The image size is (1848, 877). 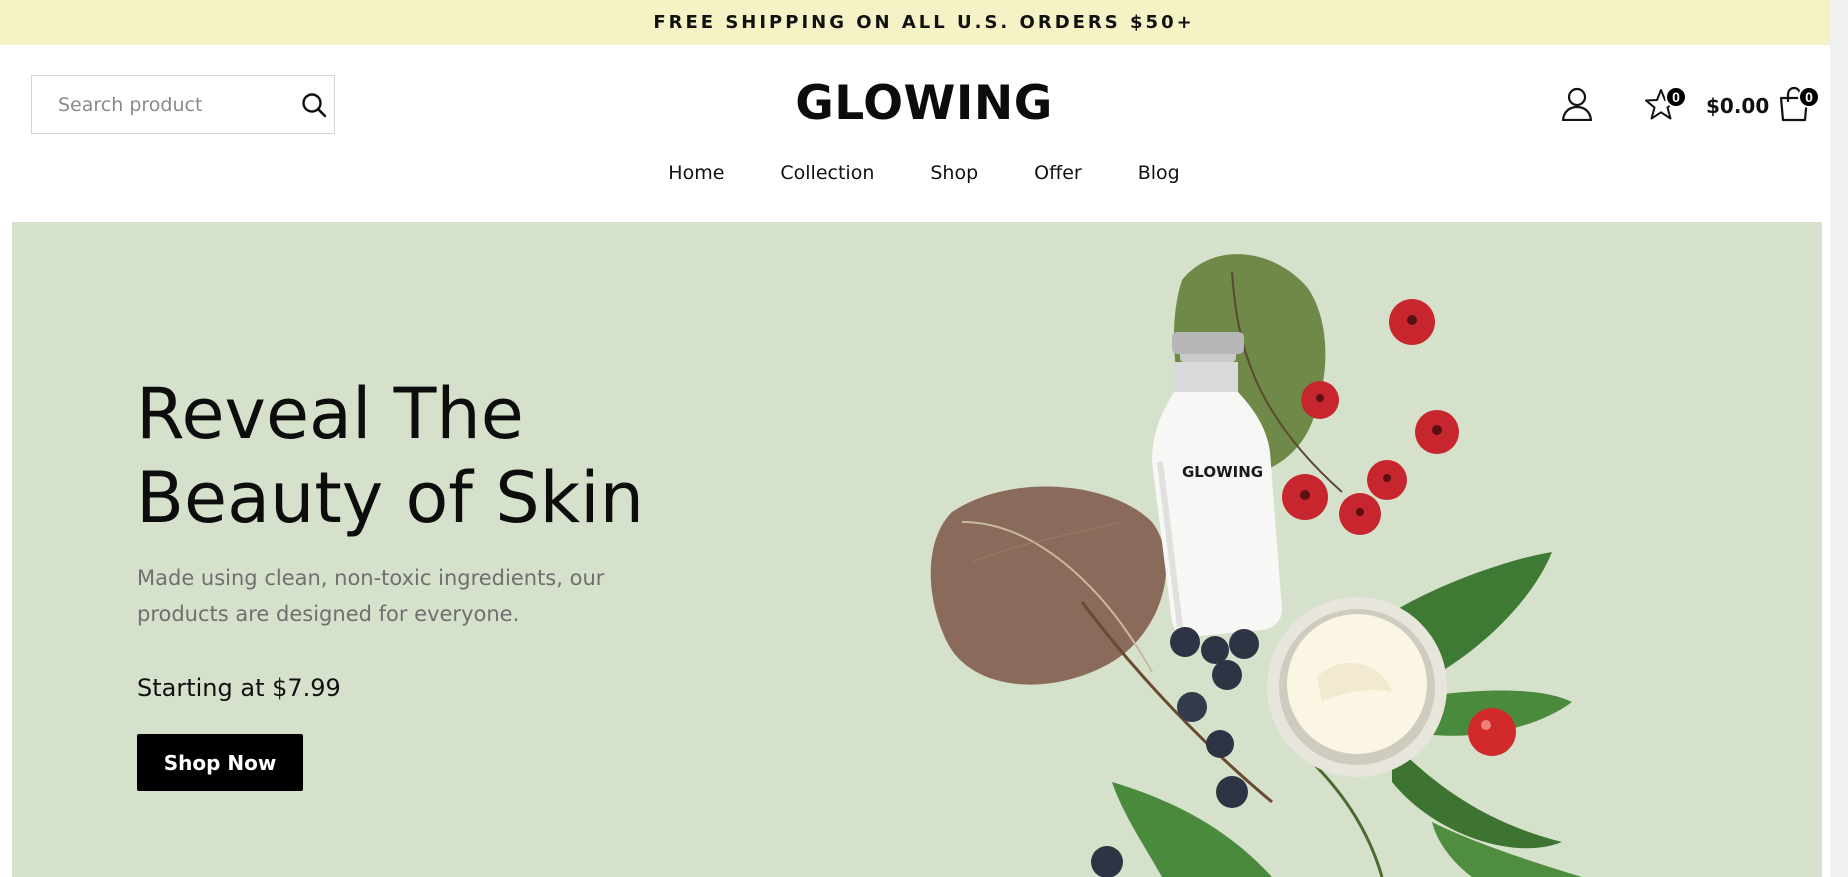 I want to click on search-button, so click(x=314, y=105).